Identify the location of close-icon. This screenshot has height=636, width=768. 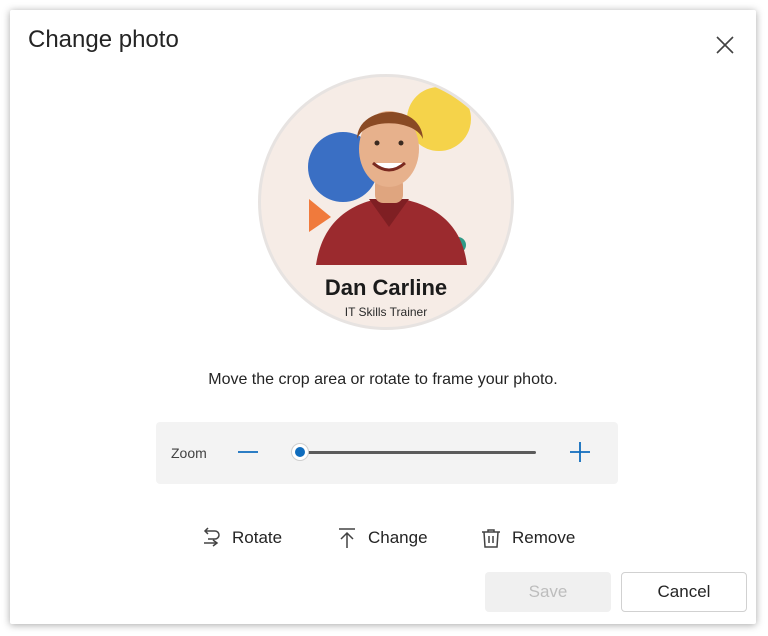
(725, 45).